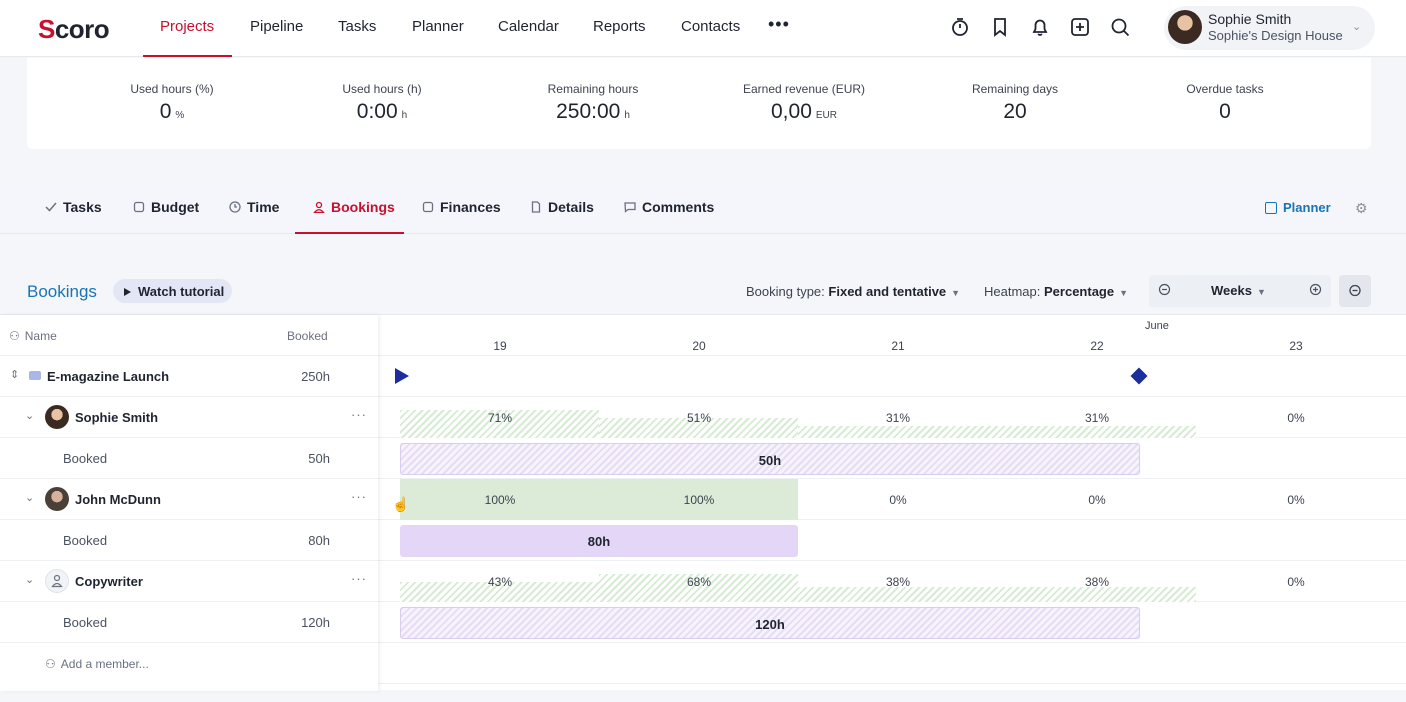  I want to click on stat-used-hours: Used hours (h) 0:00 h, so click(382, 103).